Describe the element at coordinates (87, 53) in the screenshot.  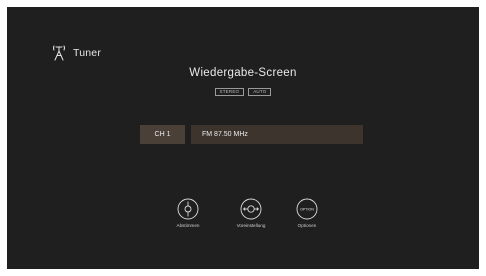
I see `source-label: Tuner` at that location.